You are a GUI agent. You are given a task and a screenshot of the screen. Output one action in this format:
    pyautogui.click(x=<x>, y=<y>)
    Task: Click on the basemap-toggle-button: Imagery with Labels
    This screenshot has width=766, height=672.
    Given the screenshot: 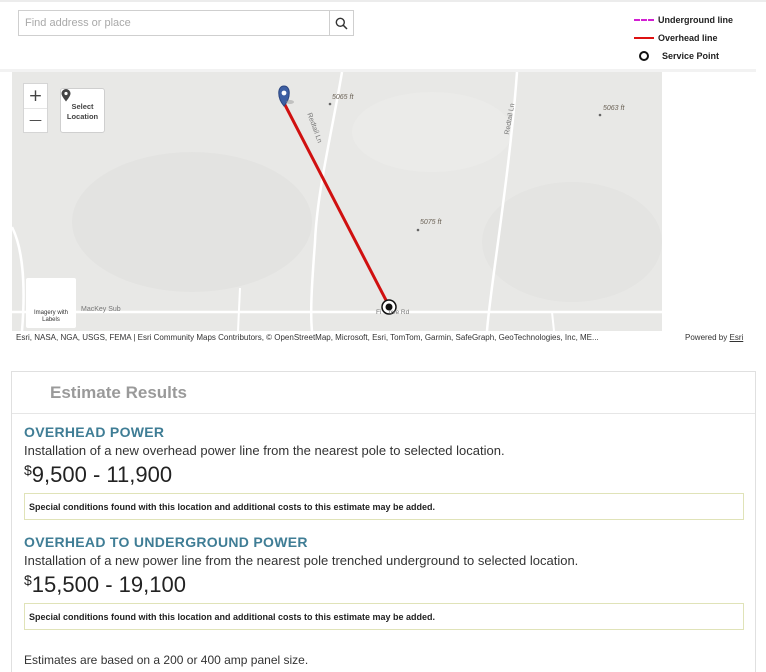 What is the action you would take?
    pyautogui.click(x=51, y=303)
    